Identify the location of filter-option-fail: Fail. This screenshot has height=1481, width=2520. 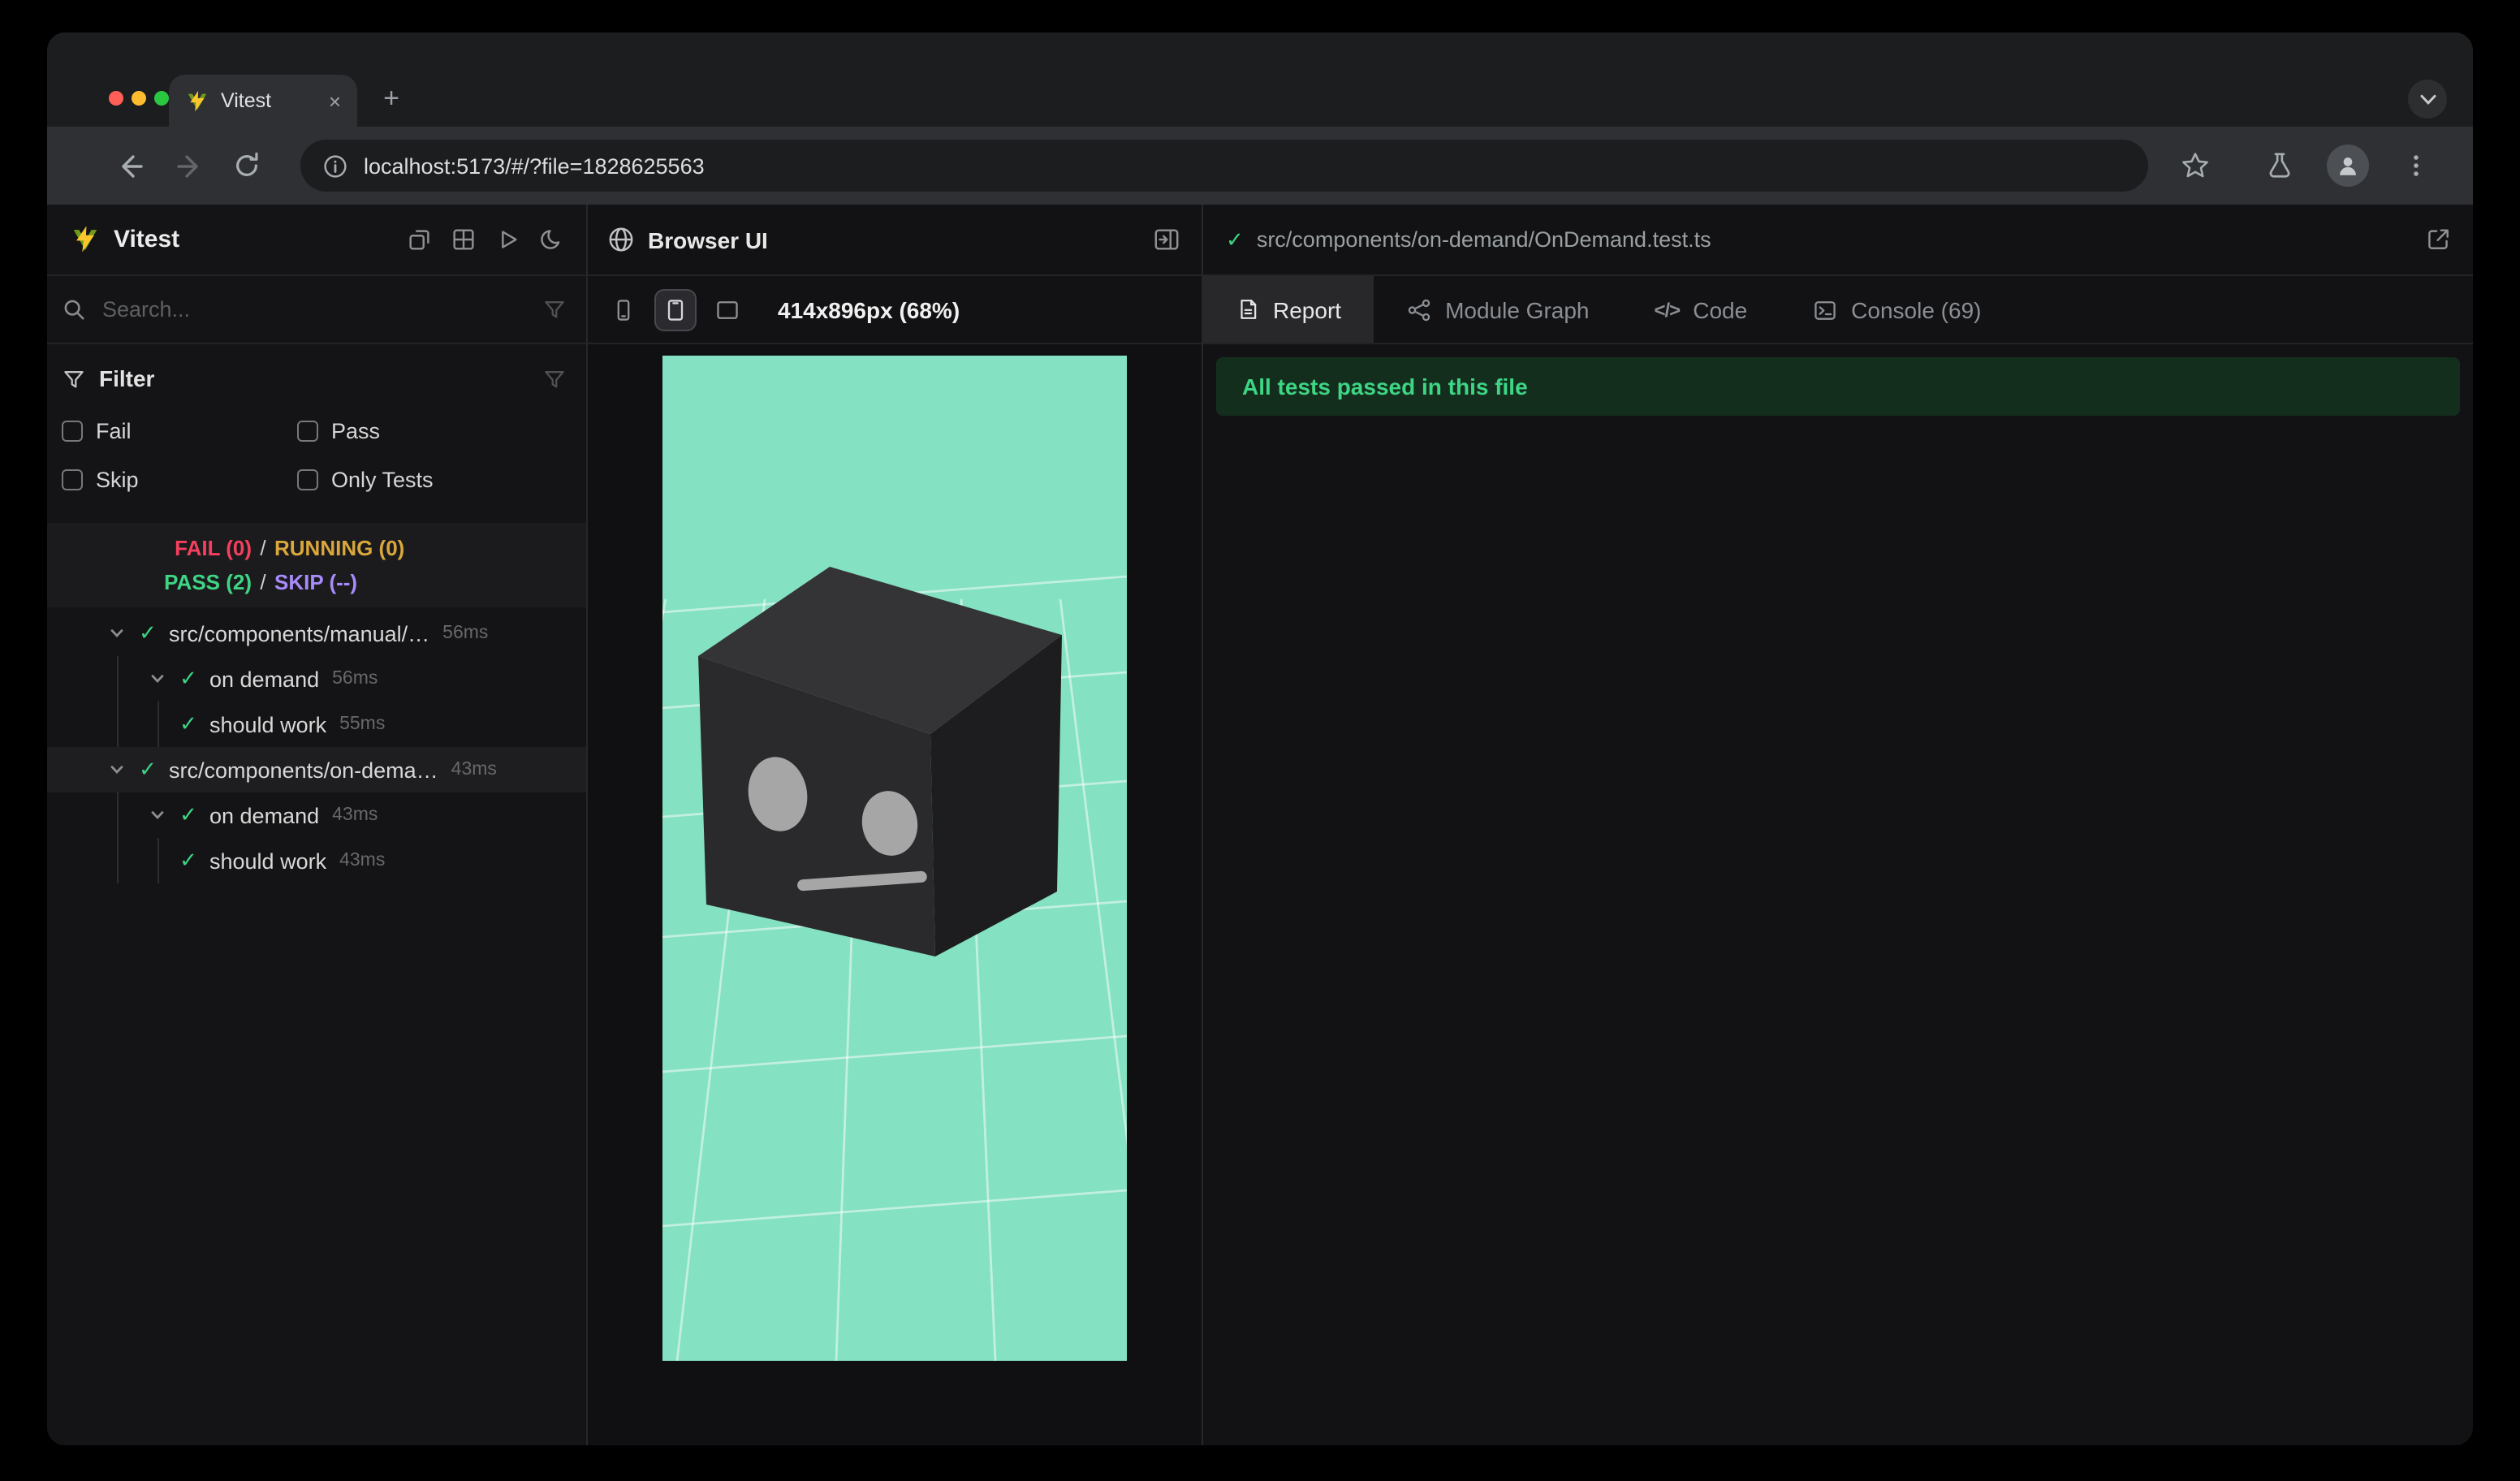
(180, 430).